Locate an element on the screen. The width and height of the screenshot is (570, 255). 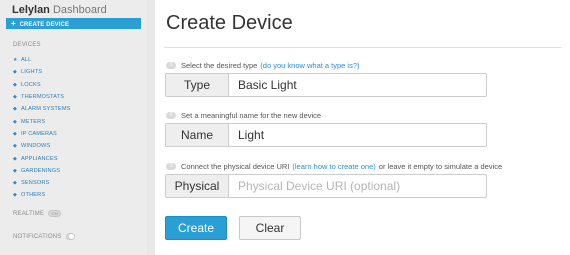
realtime-label: REALTIME is located at coordinates (29, 213).